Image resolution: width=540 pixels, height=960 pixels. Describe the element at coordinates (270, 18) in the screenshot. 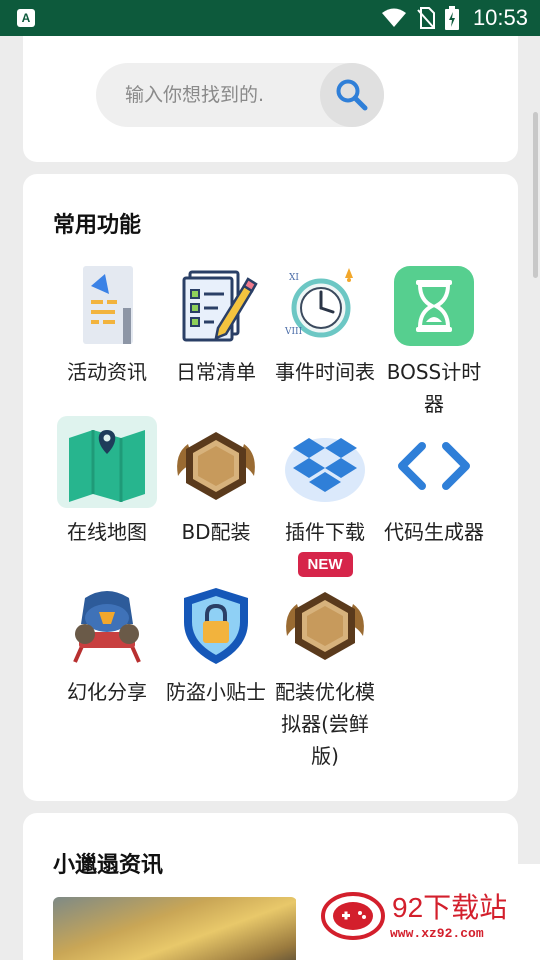

I see `status-bar: A 10:53` at that location.